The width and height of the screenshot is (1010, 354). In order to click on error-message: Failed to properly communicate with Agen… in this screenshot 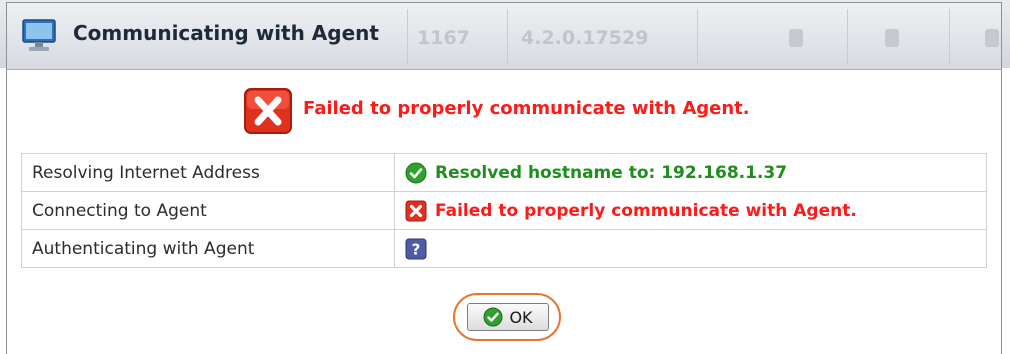, I will do `click(526, 108)`.